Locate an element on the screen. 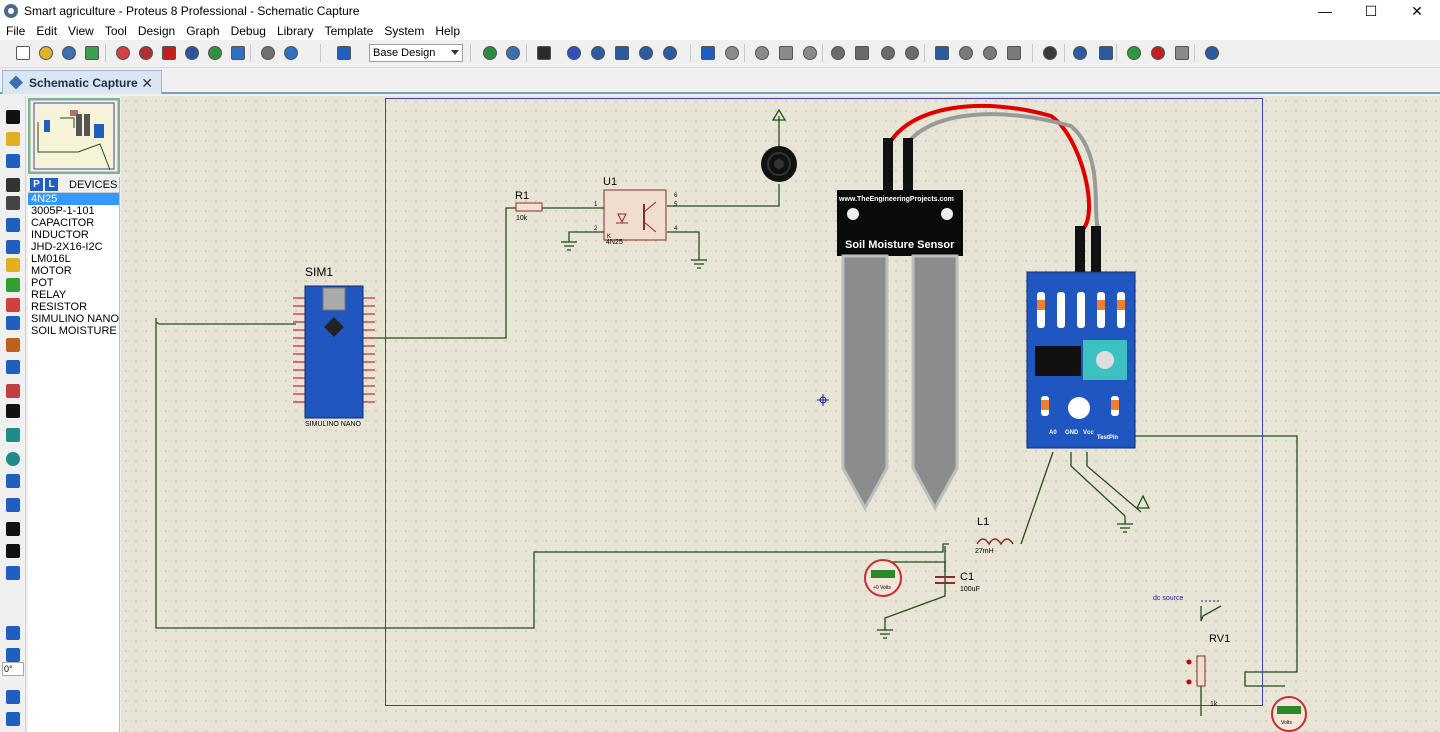 Image resolution: width=1440 pixels, height=732 pixels. tape-recorder-icon is located at coordinates (13, 323).